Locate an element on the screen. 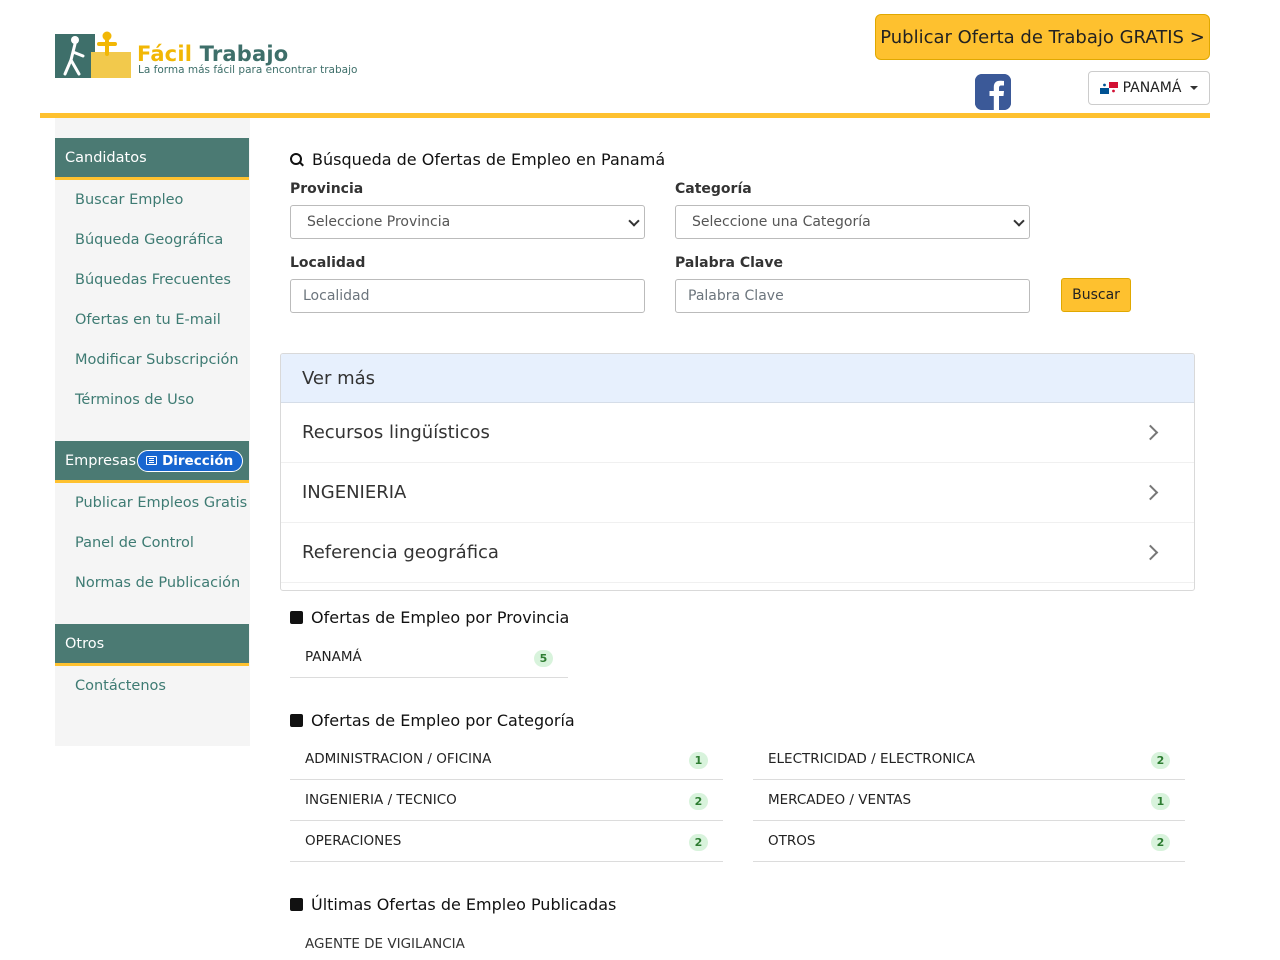 The width and height of the screenshot is (1280, 960). ver-mas-item-label: Recursos lingüísticos is located at coordinates (396, 432).